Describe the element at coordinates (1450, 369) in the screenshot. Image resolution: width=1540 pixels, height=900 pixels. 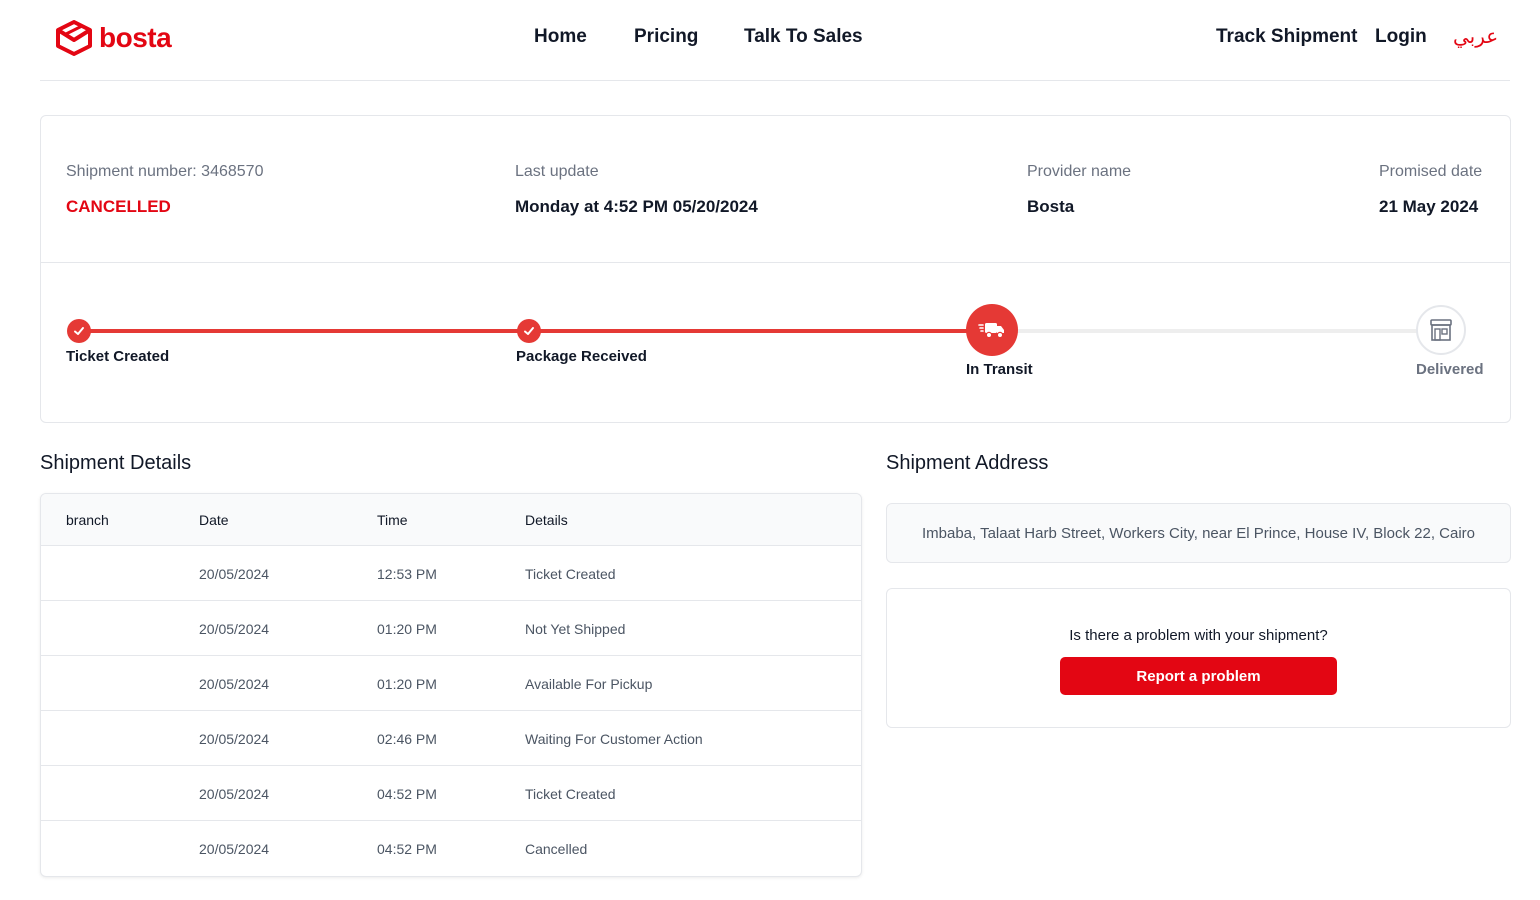
I see `step-delivered-label: Delivered` at that location.